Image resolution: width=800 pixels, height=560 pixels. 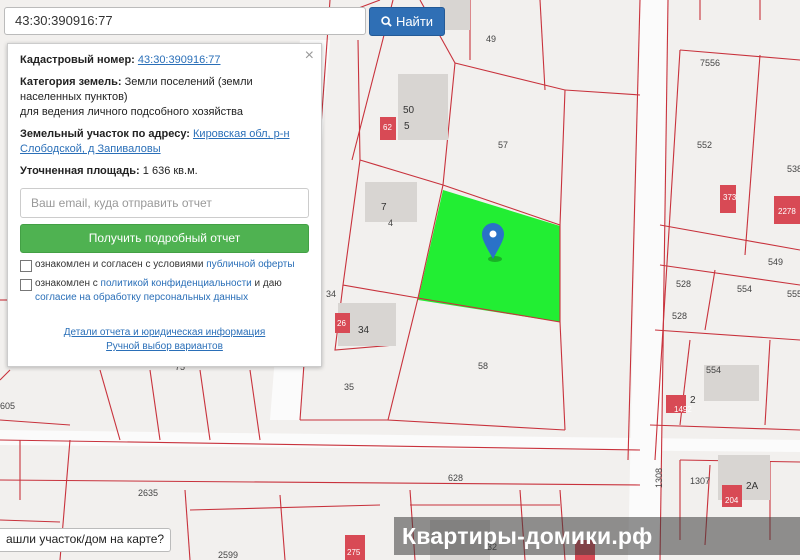 I want to click on get-report-button: Получить подробный отчет, so click(x=164, y=238).